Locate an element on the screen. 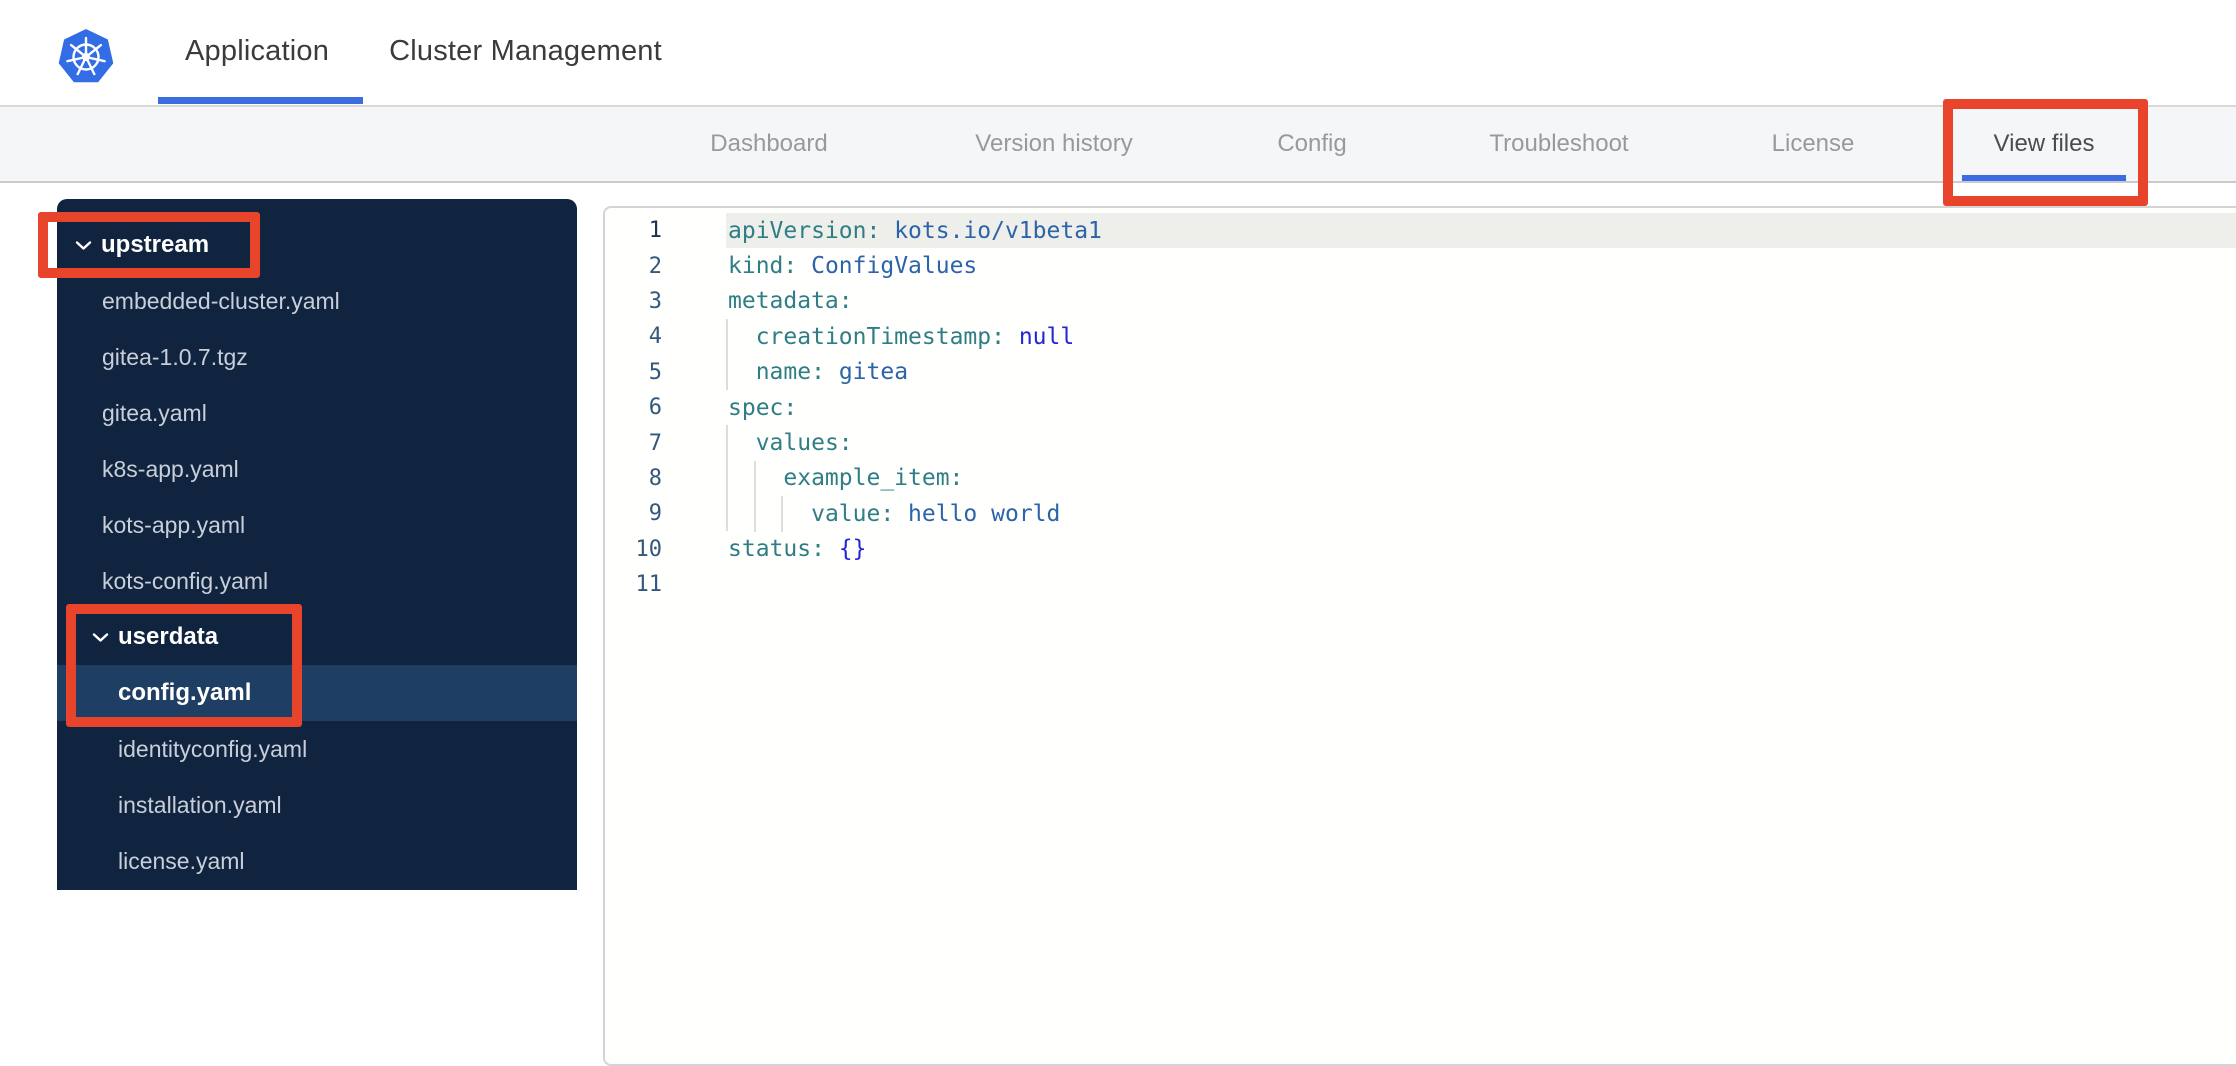 Image resolution: width=2236 pixels, height=1066 pixels. line-number: 9 is located at coordinates (655, 514).